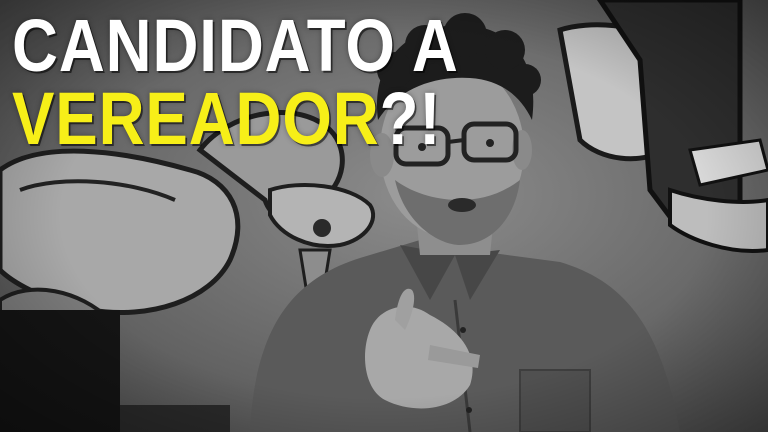  What do you see at coordinates (235, 45) in the screenshot?
I see `headline-line-1: CANDIDATO A` at bounding box center [235, 45].